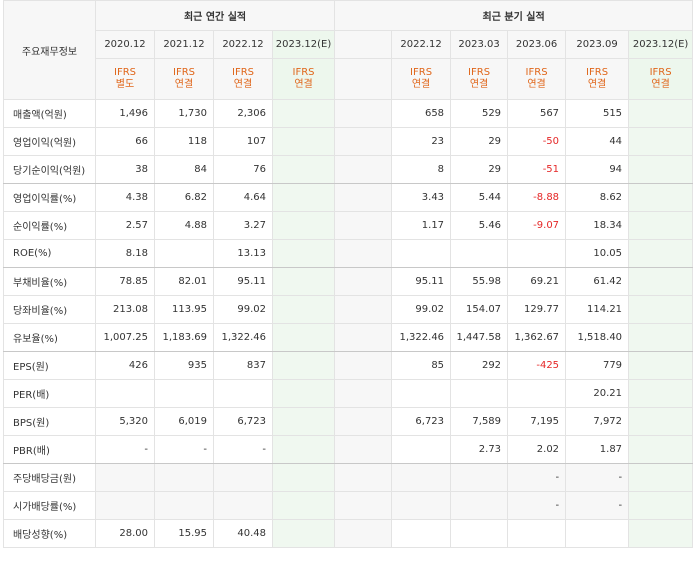 This screenshot has width=696, height=565. I want to click on quarter-value-cell: -50, so click(537, 141).